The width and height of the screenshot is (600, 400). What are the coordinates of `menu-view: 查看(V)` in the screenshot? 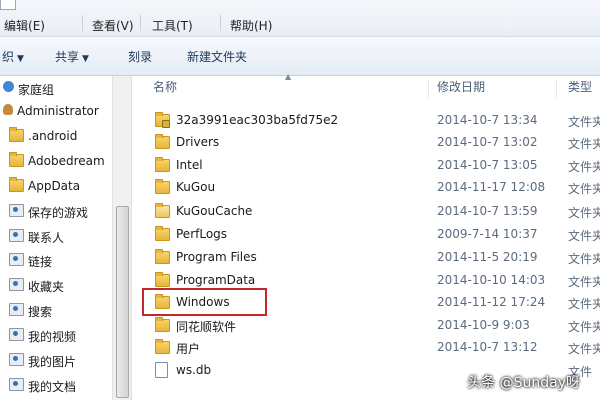 It's located at (113, 25).